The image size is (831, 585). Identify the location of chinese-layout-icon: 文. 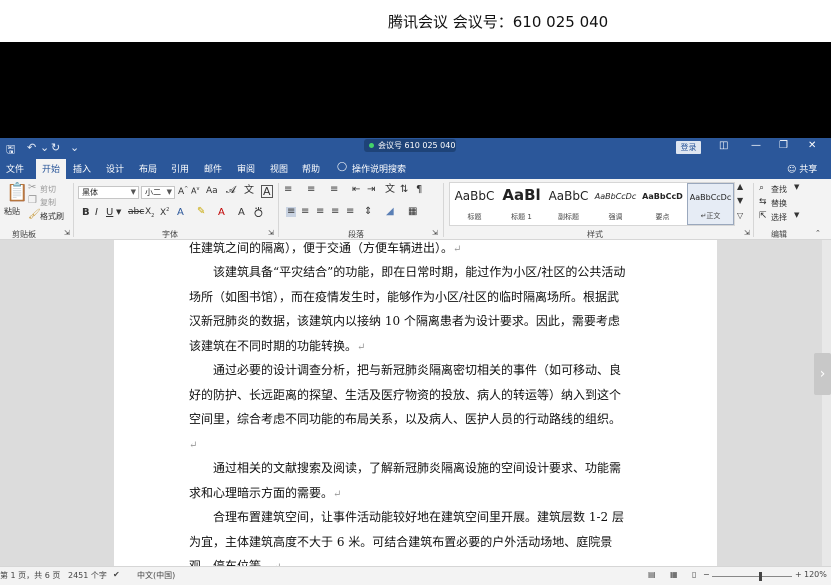
(390, 190).